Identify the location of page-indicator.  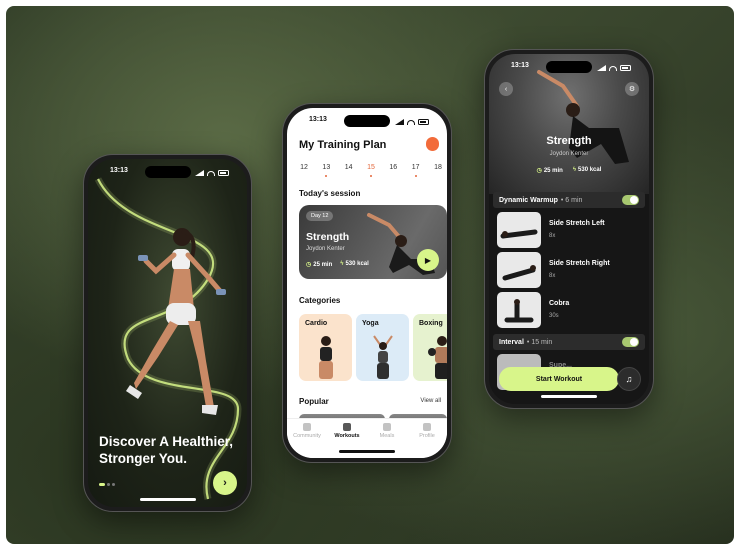
(107, 484).